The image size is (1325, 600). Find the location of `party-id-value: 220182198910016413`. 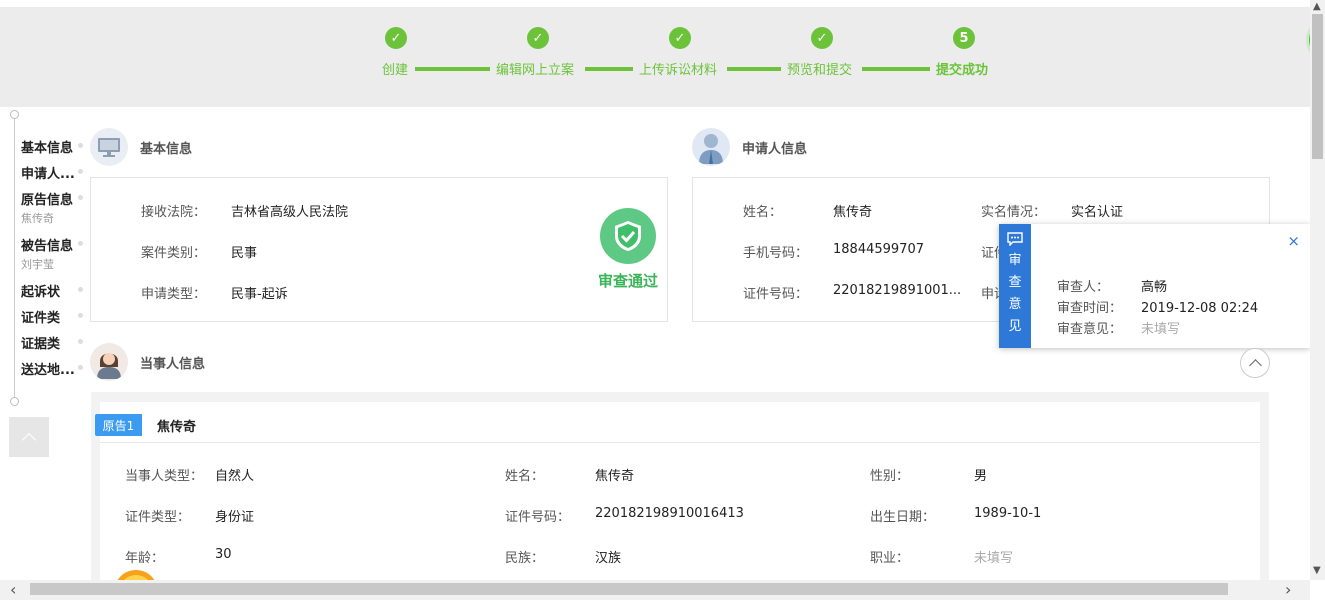

party-id-value: 220182198910016413 is located at coordinates (669, 513).